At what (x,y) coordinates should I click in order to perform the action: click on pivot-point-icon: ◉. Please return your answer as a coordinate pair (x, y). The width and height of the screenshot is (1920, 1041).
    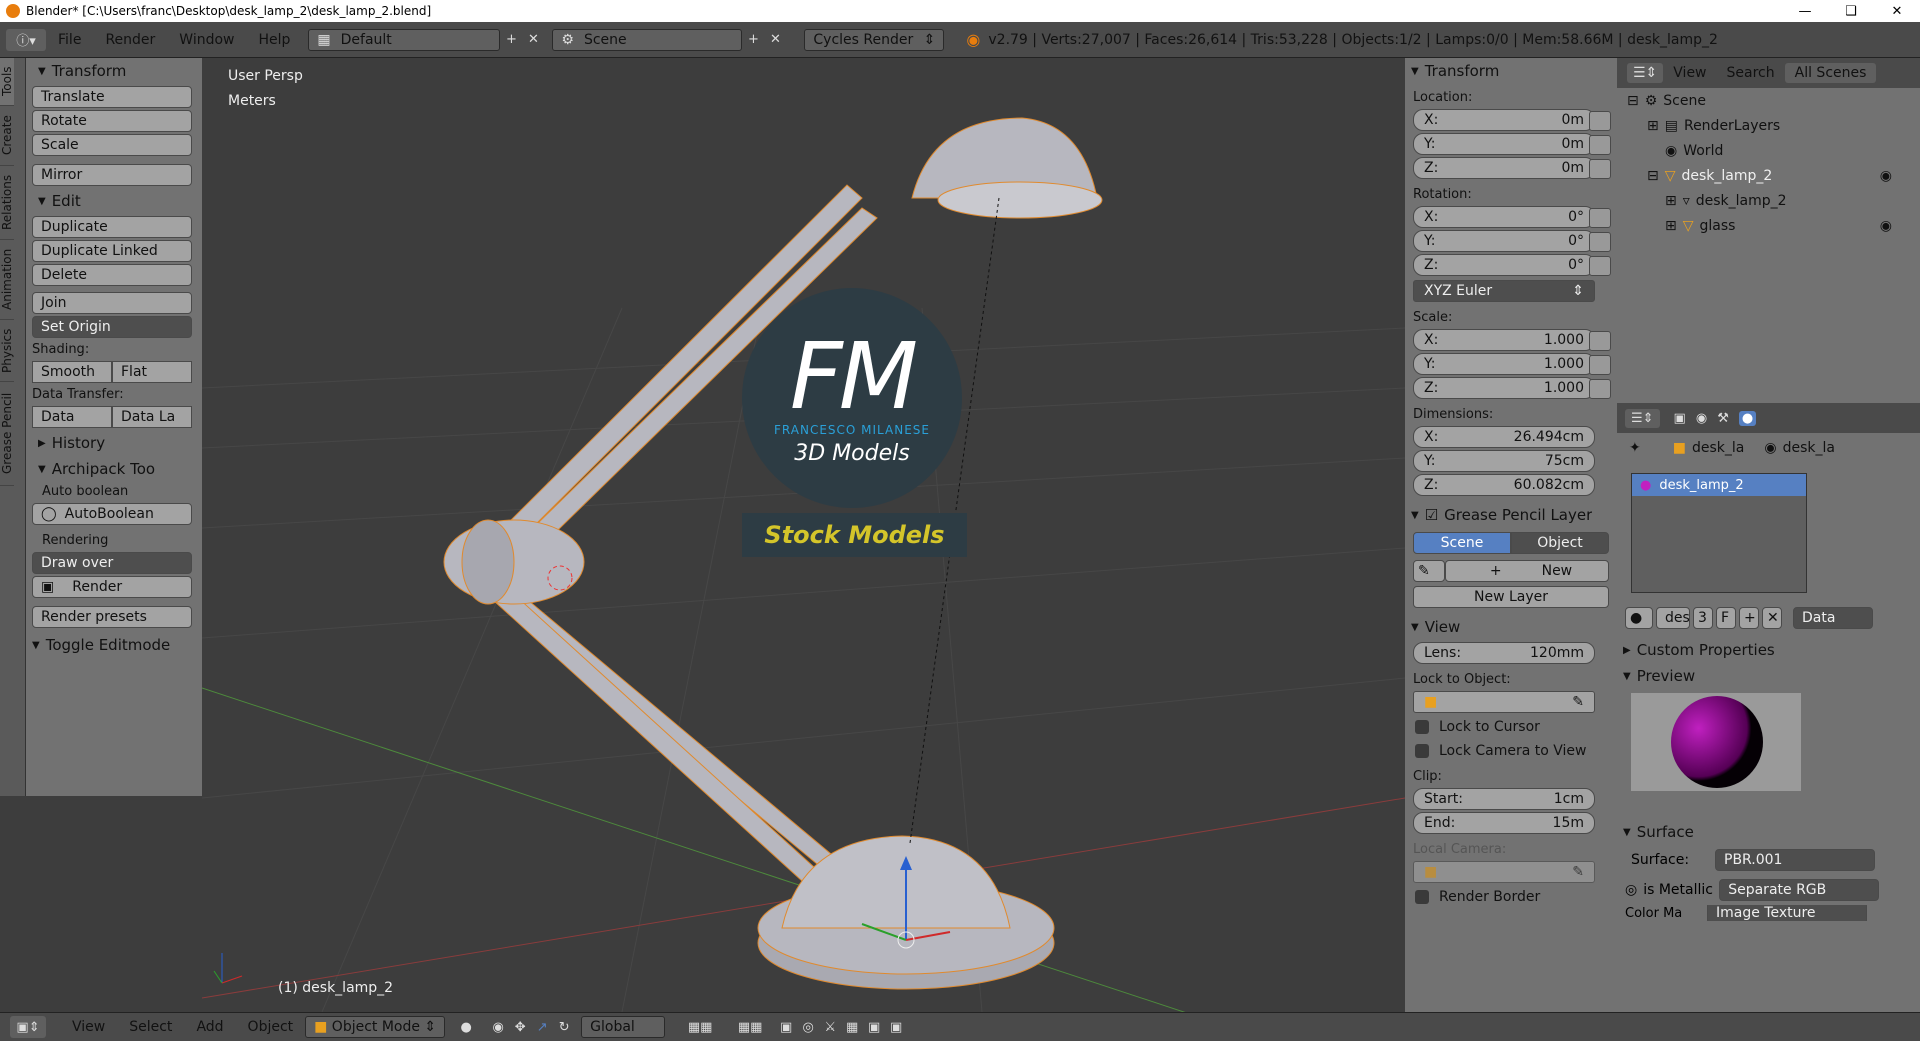
    Looking at the image, I should click on (498, 1027).